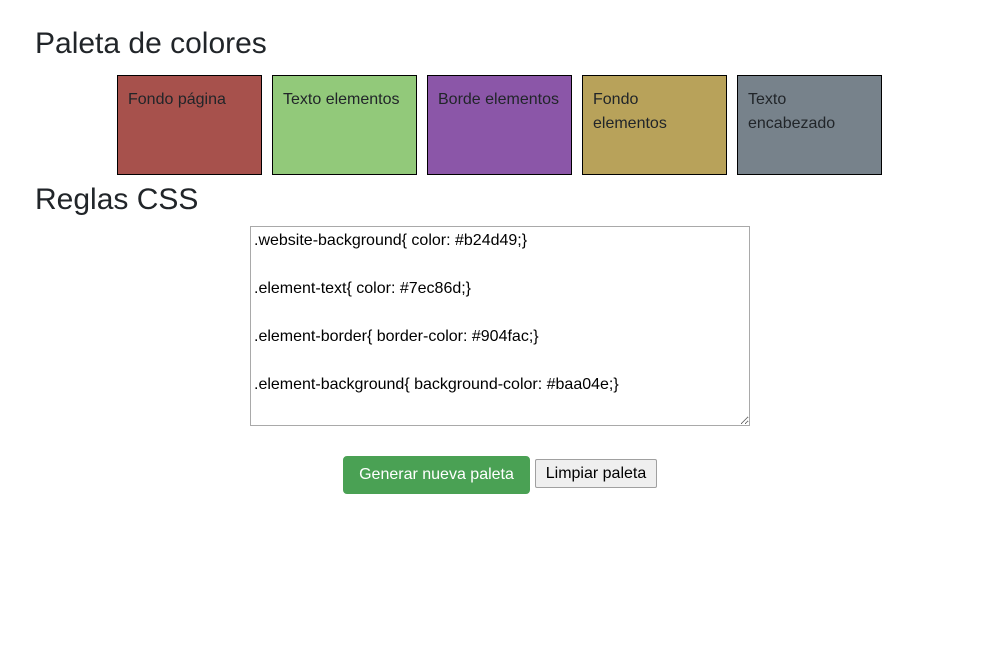 This screenshot has width=1000, height=660. What do you see at coordinates (596, 473) in the screenshot?
I see `clear-palette-button: Limpiar paleta` at bounding box center [596, 473].